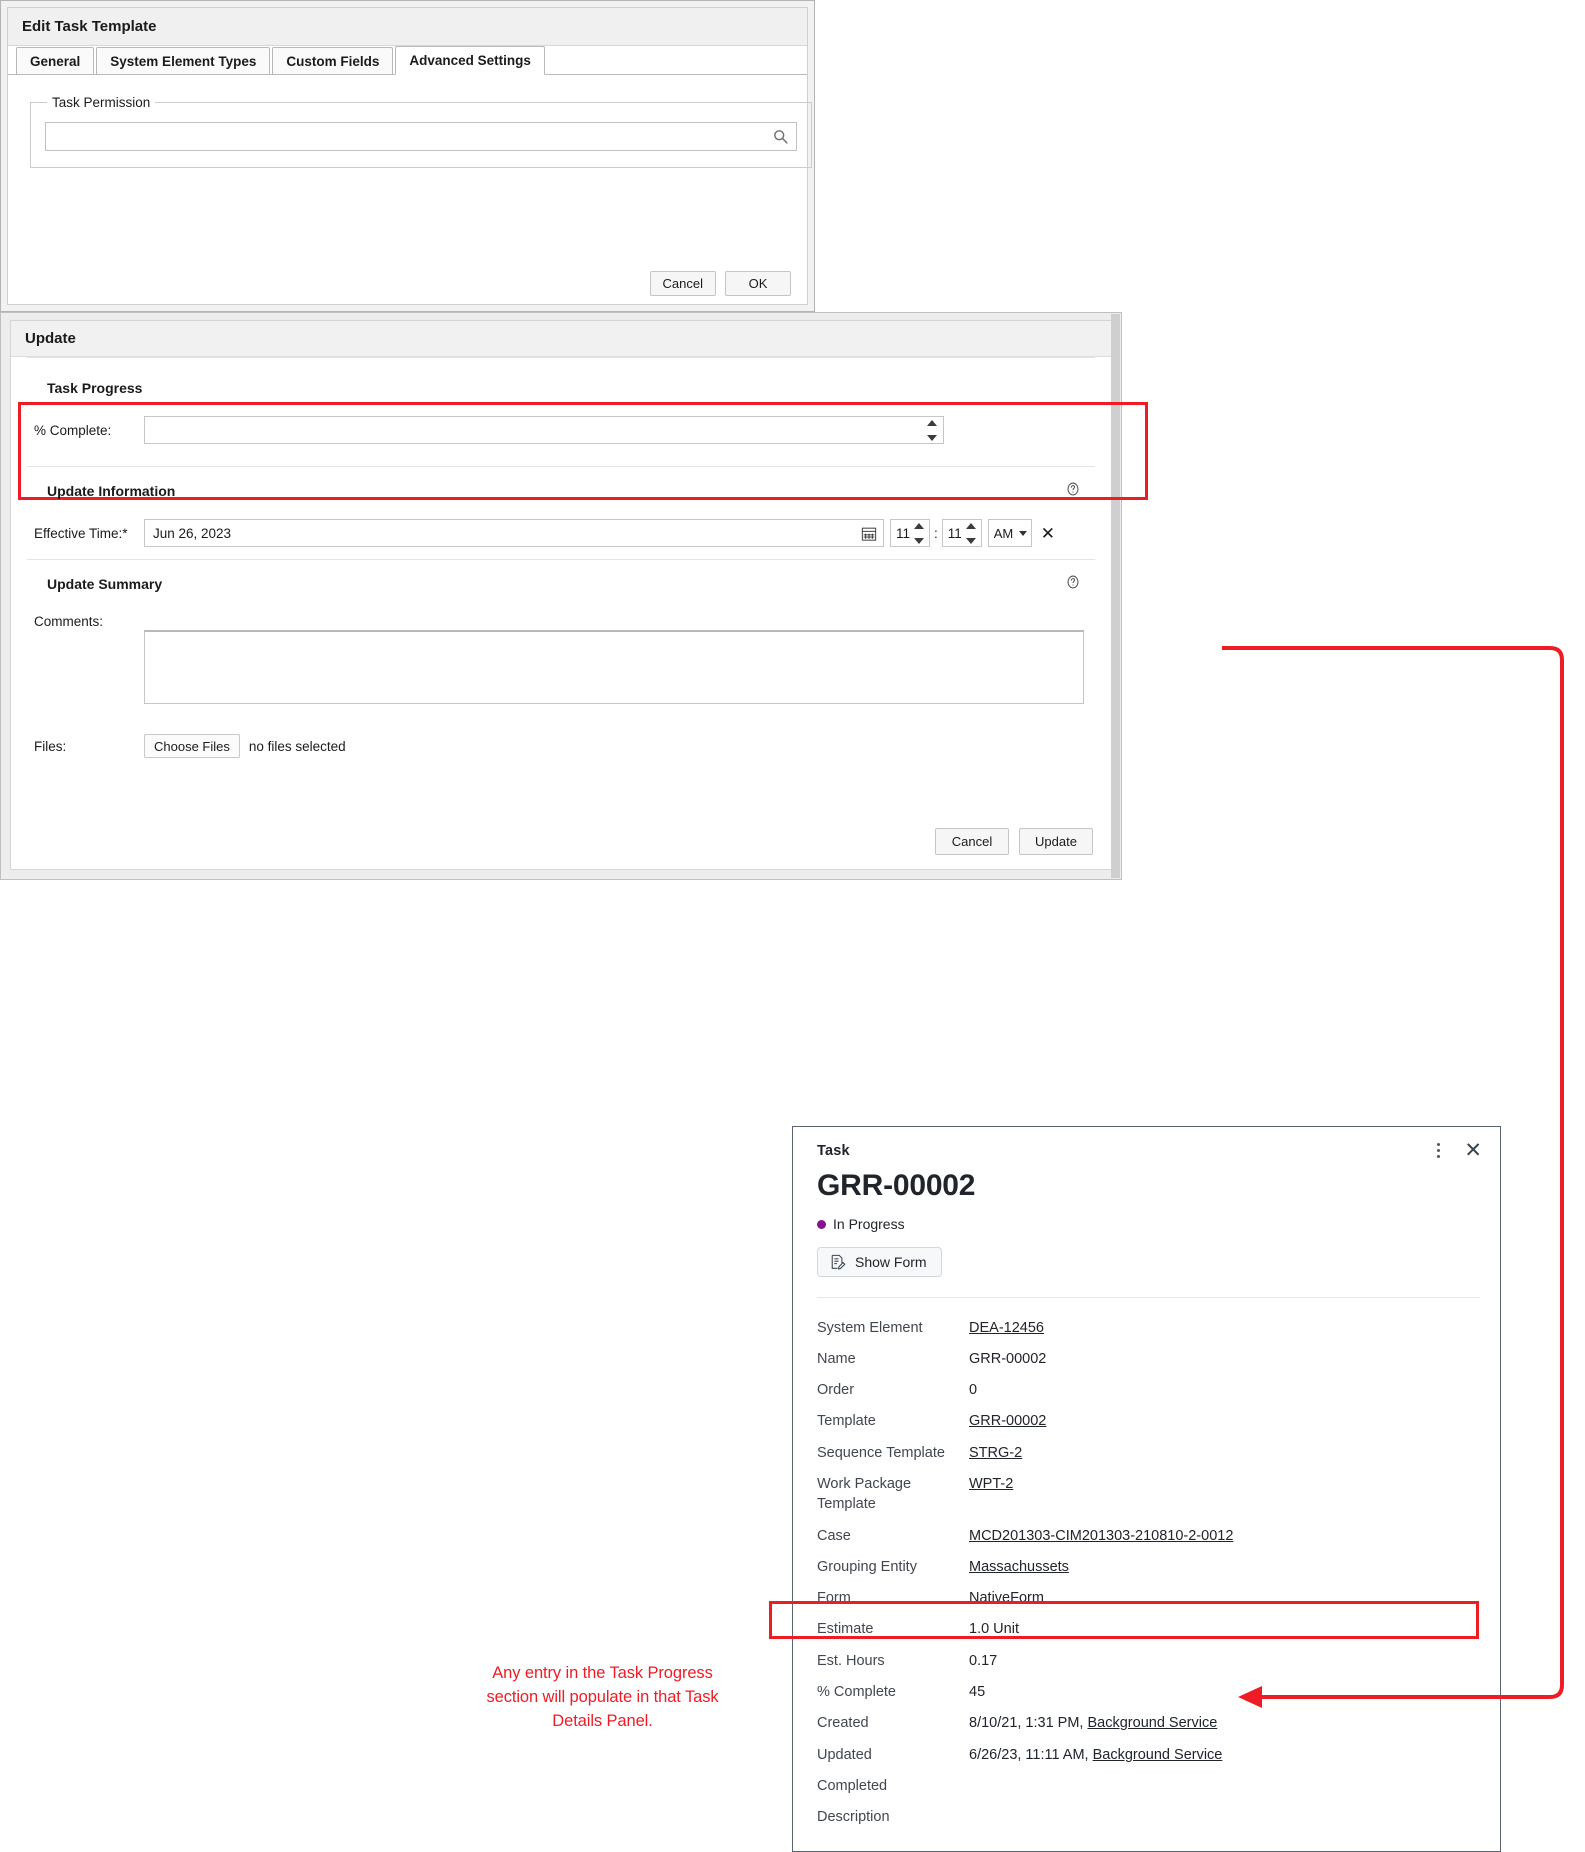 Image resolution: width=1585 pixels, height=1852 pixels. What do you see at coordinates (973, 1390) in the screenshot?
I see `task-field-value: 0` at bounding box center [973, 1390].